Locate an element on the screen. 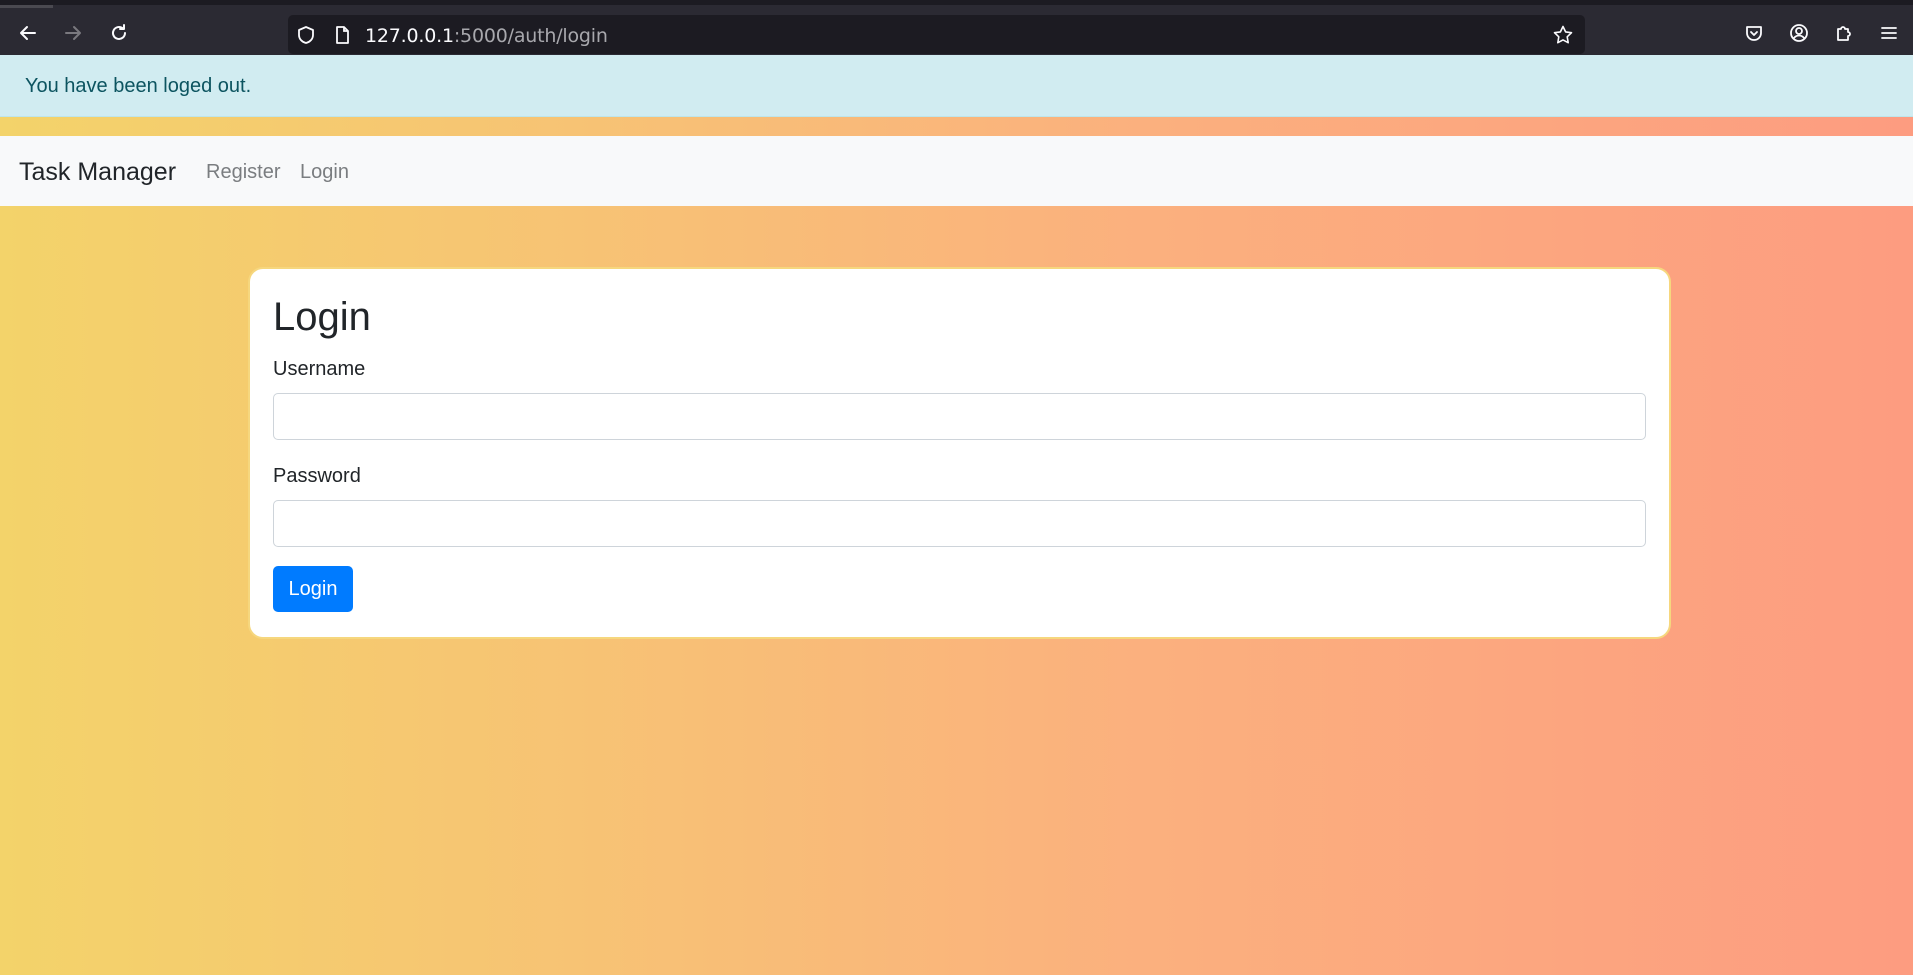 This screenshot has height=975, width=1913. pocket-button is located at coordinates (1754, 33).